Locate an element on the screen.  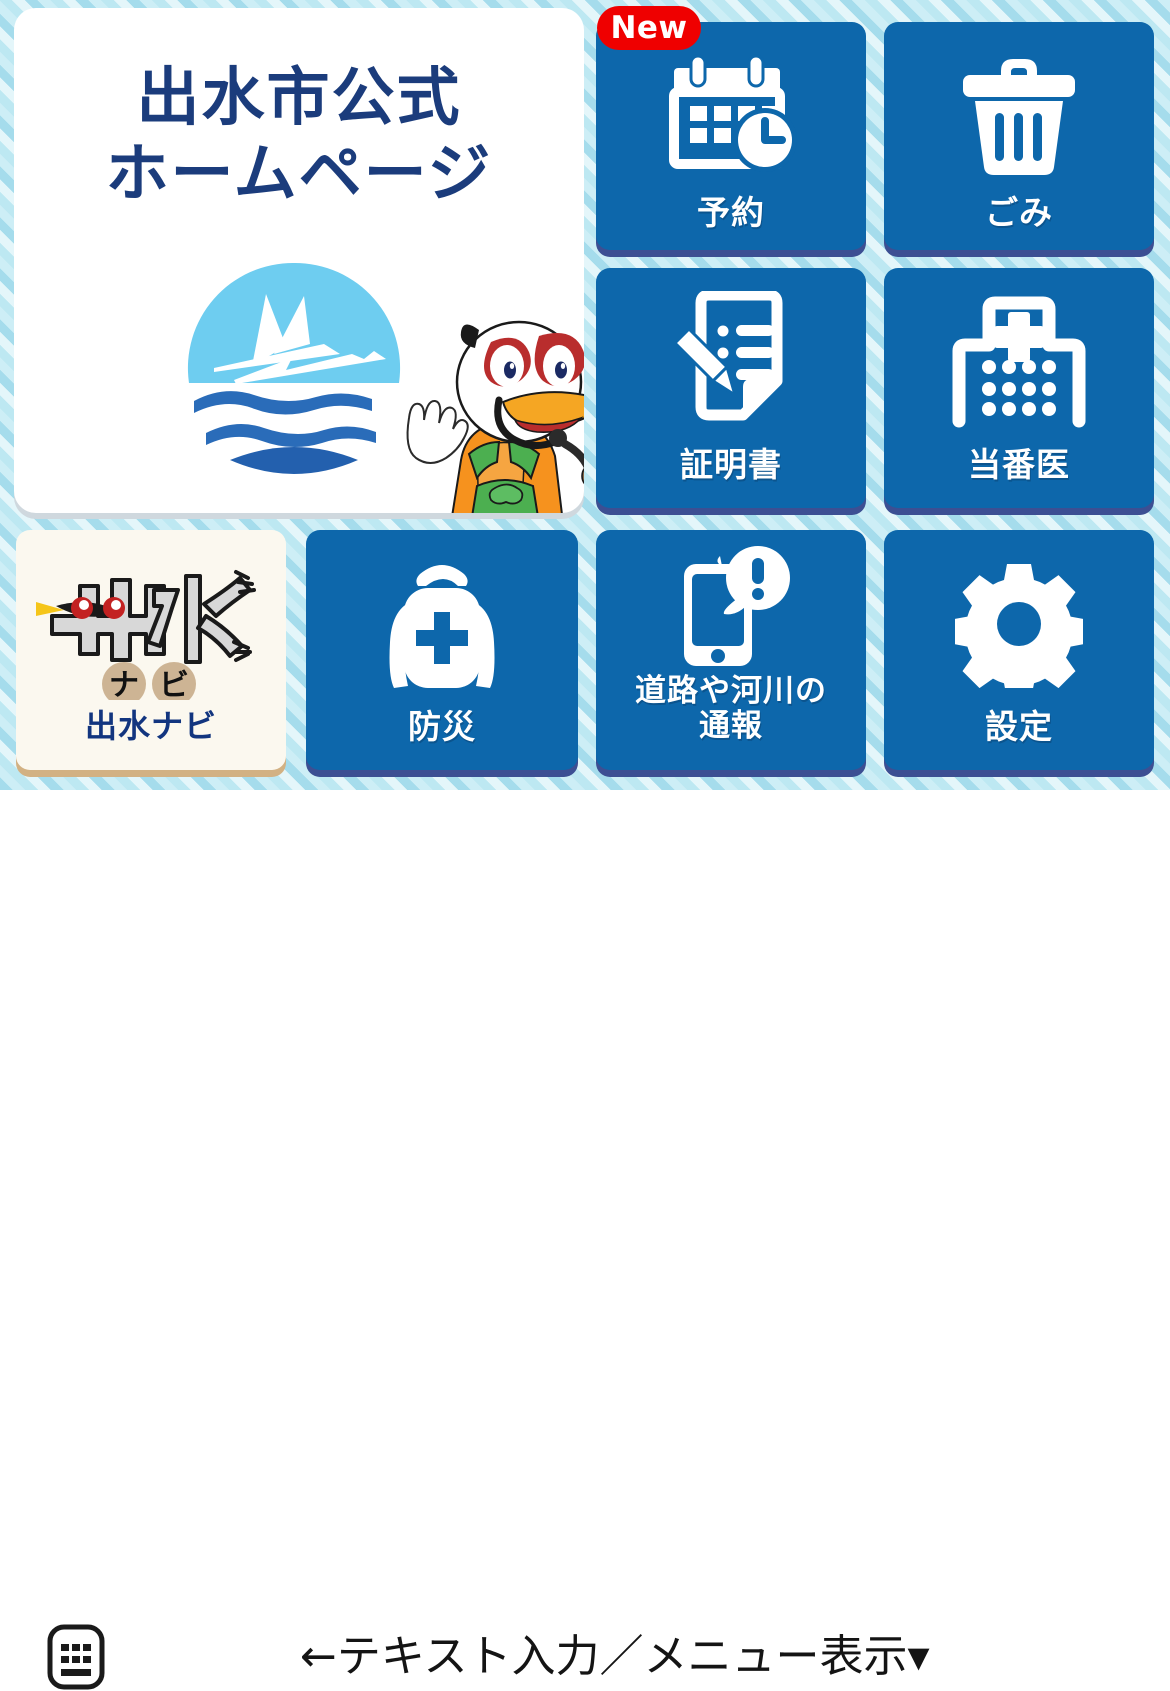
page-title: 出水市公式 ホームページ is located at coordinates (299, 136).